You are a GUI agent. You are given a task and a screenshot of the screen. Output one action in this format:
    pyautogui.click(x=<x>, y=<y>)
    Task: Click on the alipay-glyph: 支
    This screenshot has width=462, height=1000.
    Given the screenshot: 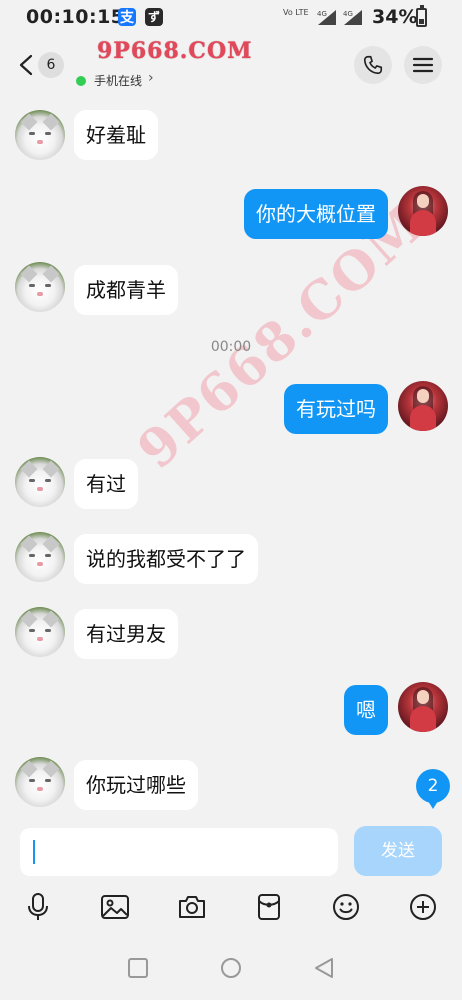 What is the action you would take?
    pyautogui.click(x=127, y=18)
    